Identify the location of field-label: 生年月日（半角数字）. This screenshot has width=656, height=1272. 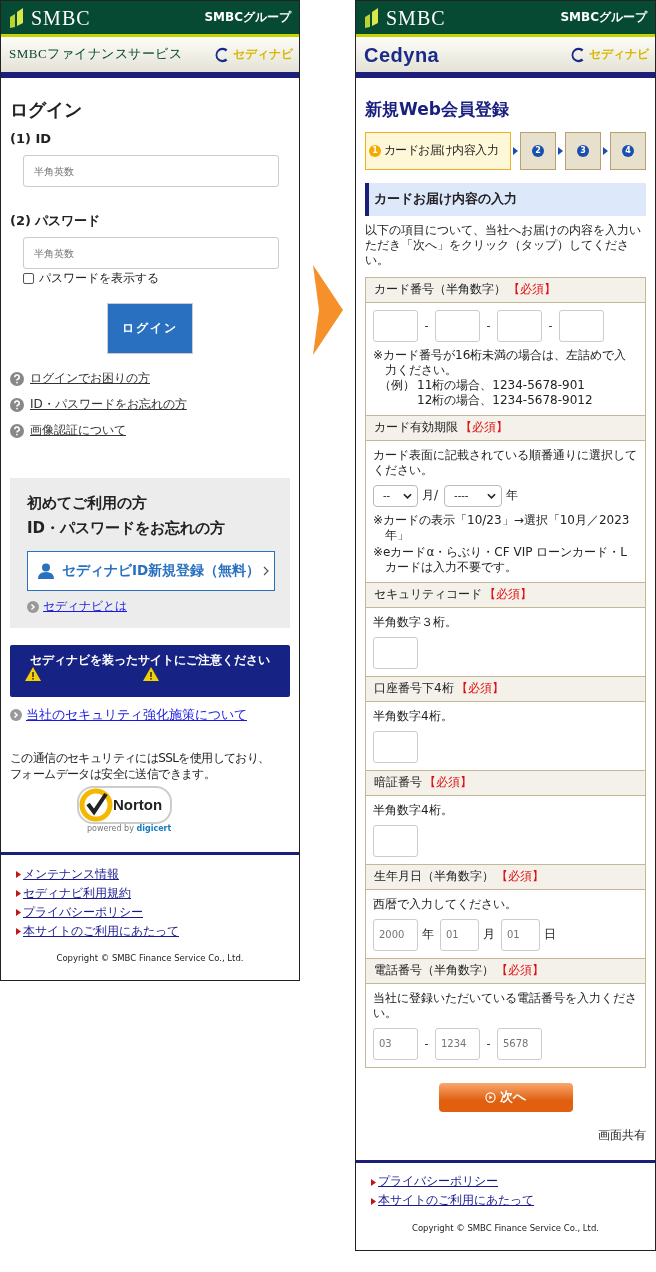
(434, 877).